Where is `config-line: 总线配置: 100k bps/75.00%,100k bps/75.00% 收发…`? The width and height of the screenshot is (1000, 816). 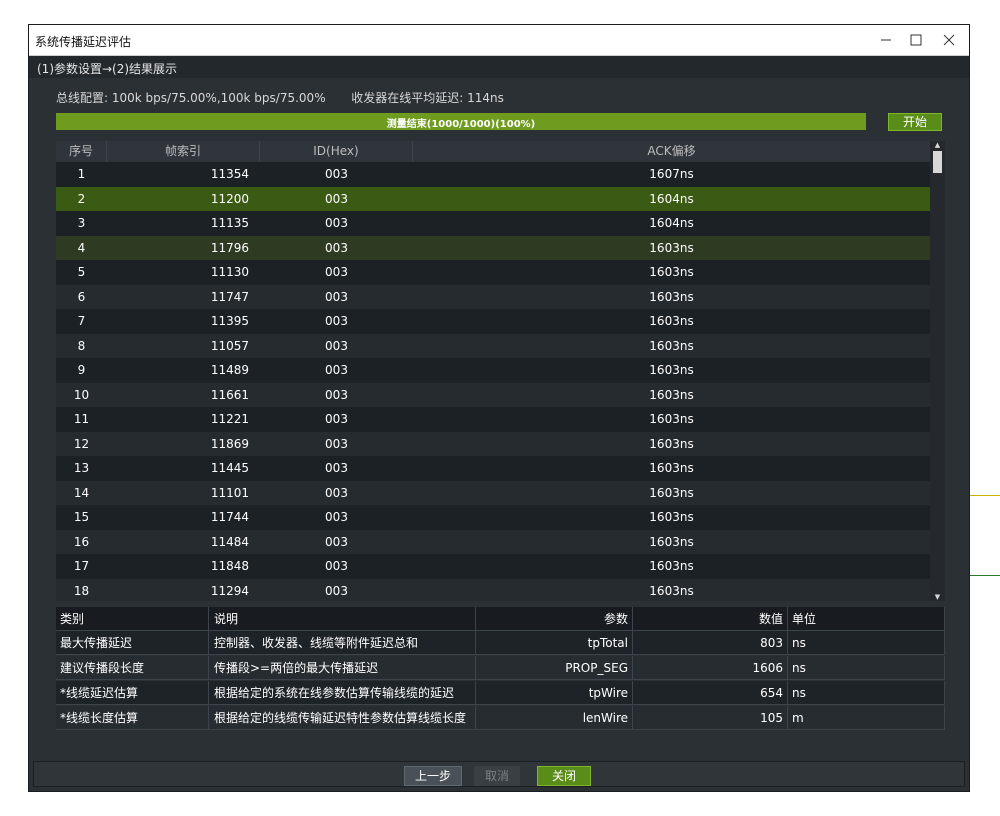 config-line: 总线配置: 100k bps/75.00%,100k bps/75.00% 收发… is located at coordinates (280, 97).